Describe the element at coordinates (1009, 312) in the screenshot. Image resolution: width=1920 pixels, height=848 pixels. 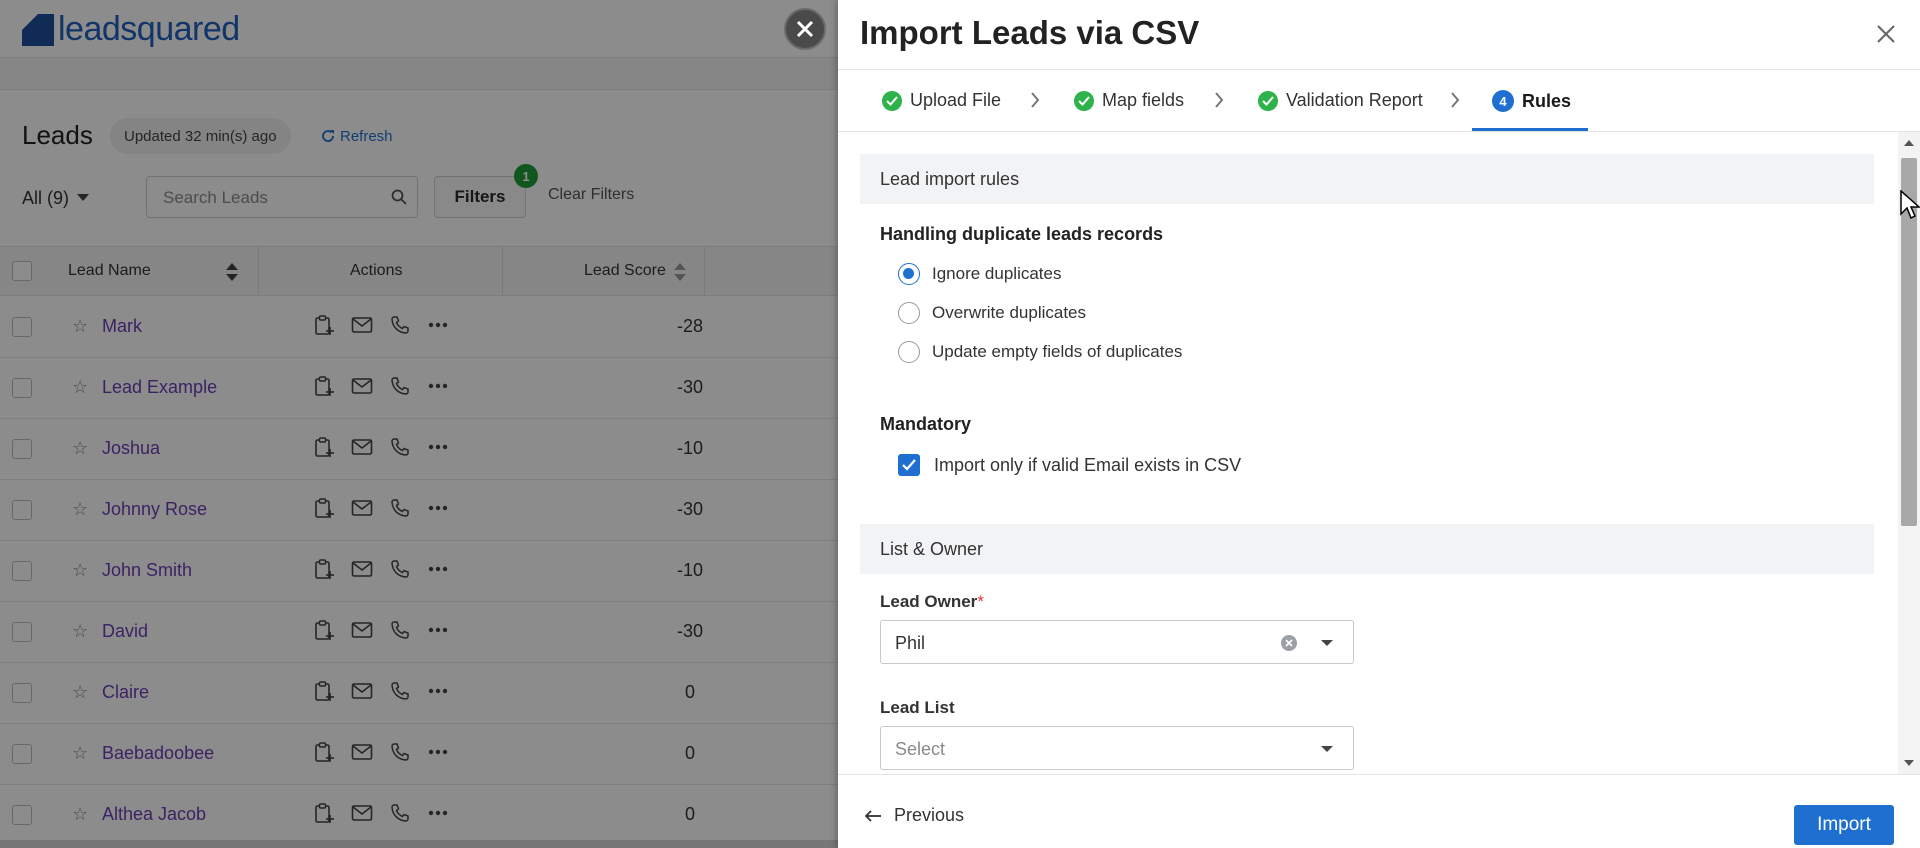
I see `radio-label: Overwrite duplicates` at that location.